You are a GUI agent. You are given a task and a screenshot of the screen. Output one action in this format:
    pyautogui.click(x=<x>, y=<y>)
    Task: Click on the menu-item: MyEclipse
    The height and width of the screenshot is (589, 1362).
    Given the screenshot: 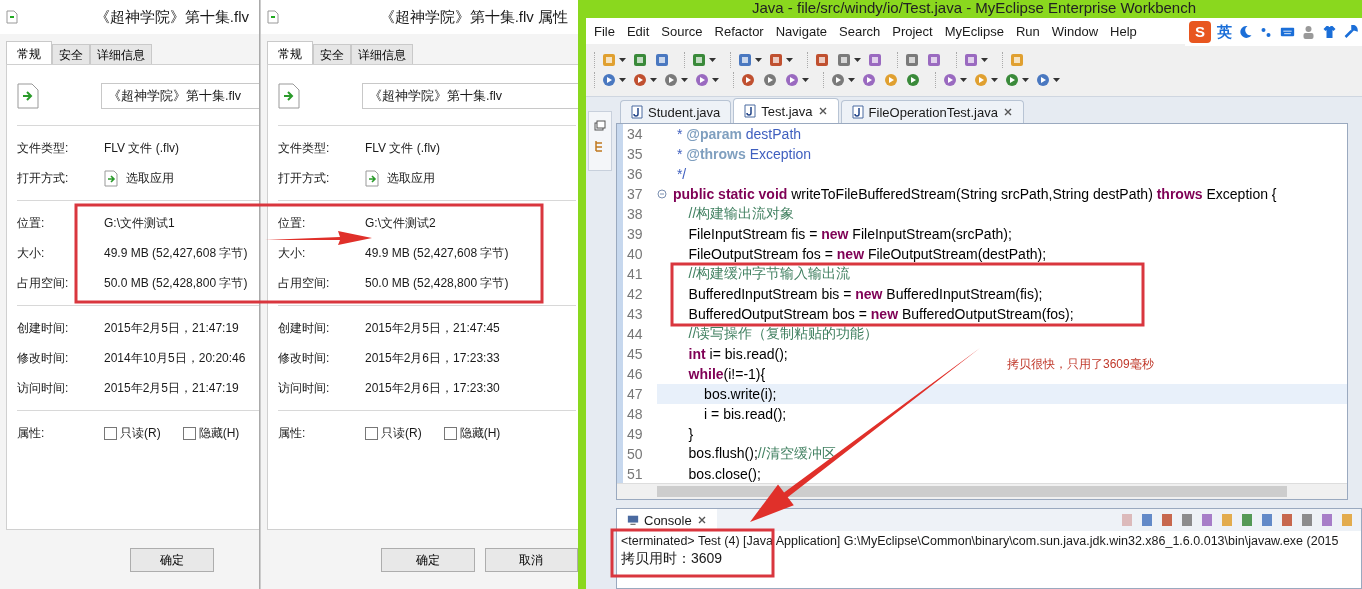 What is the action you would take?
    pyautogui.click(x=976, y=31)
    